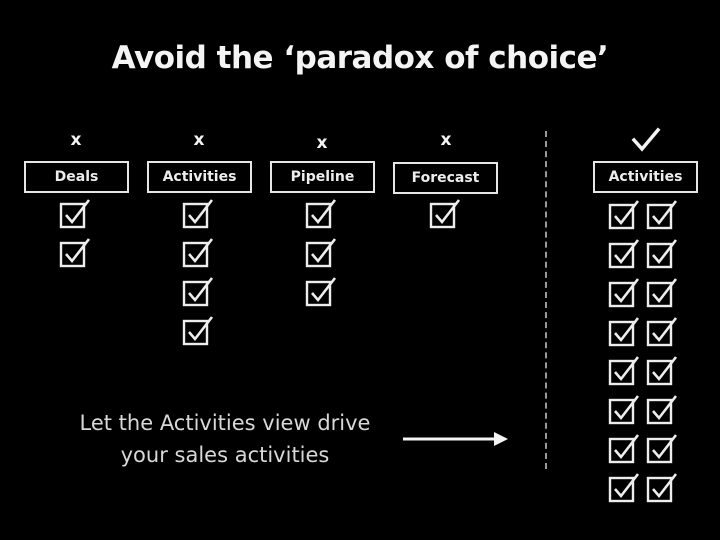  Describe the element at coordinates (445, 178) in the screenshot. I see `view-box-forecast: Forecast` at that location.